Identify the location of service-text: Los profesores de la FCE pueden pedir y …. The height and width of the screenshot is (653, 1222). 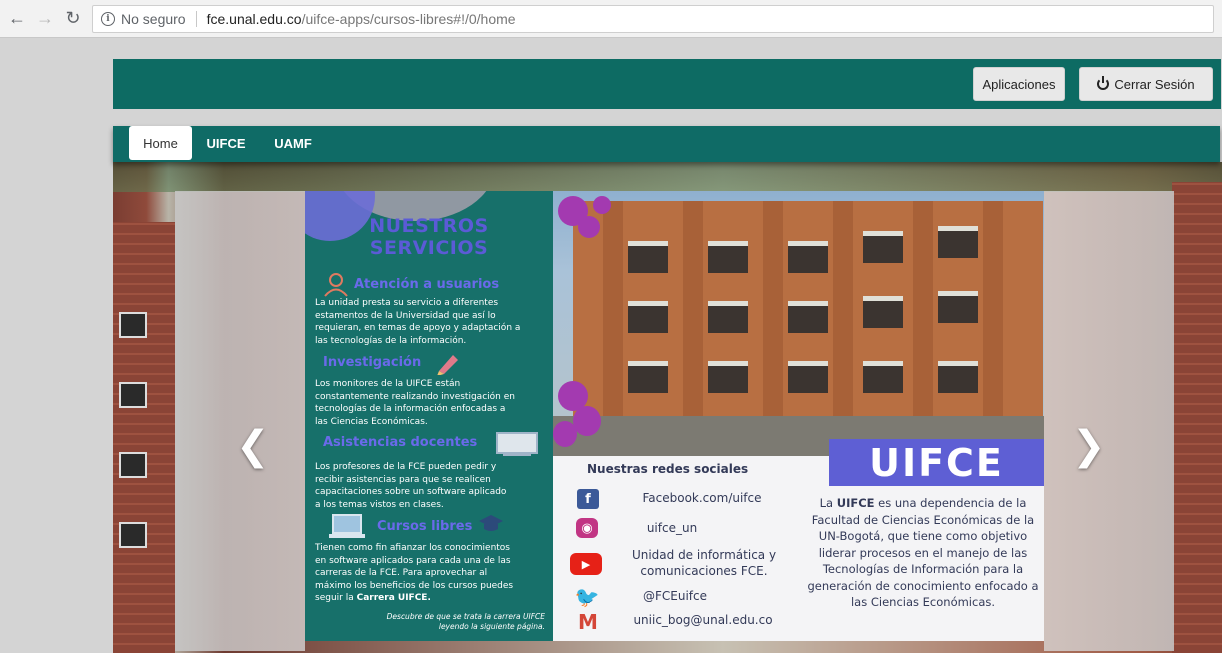
(431, 486).